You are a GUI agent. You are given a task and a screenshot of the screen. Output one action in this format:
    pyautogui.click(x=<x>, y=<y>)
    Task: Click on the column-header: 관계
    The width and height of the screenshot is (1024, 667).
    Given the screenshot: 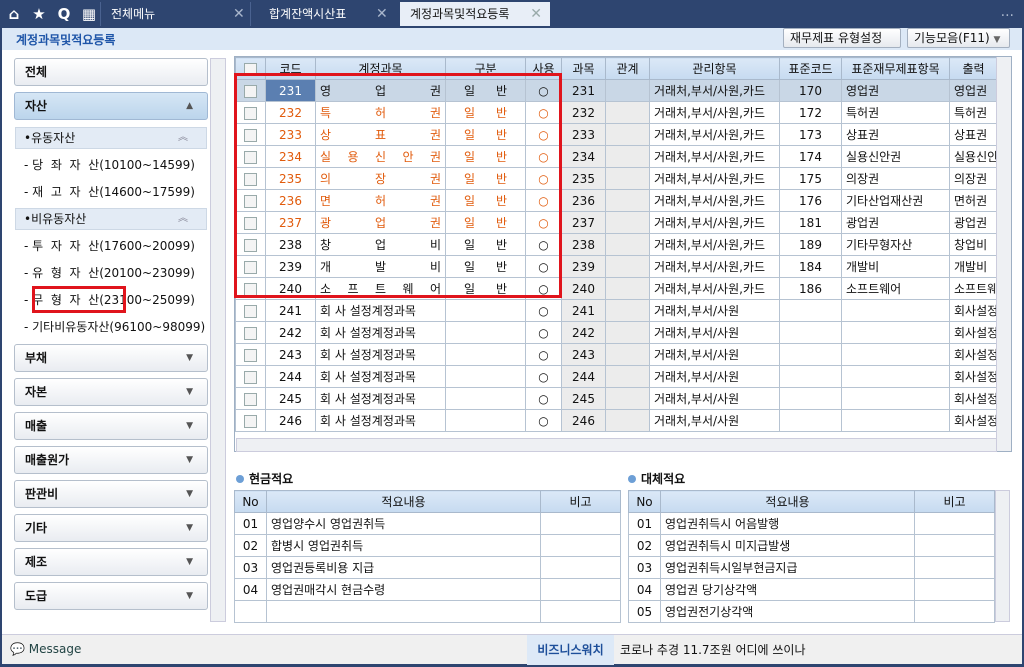 What is the action you would take?
    pyautogui.click(x=627, y=68)
    